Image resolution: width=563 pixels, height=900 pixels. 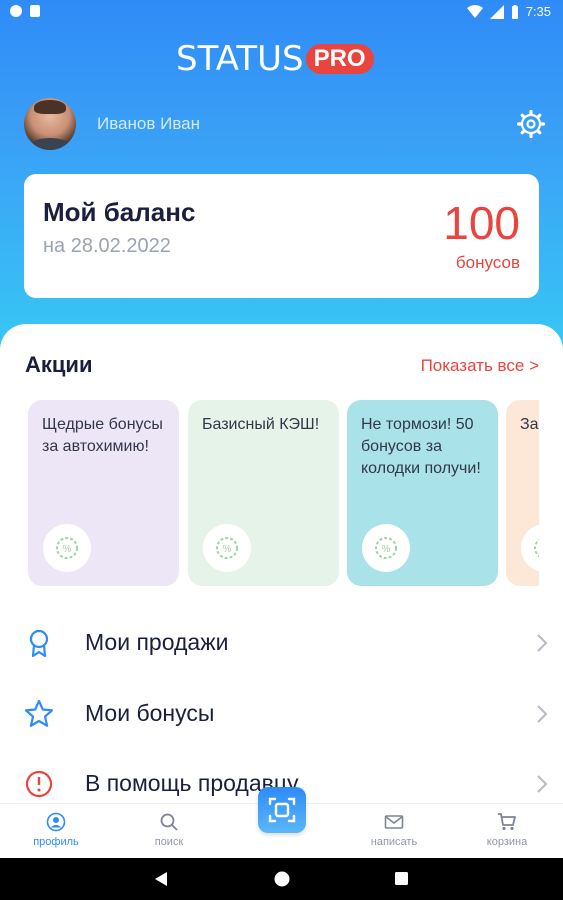 What do you see at coordinates (148, 124) in the screenshot?
I see `user-name: Иванов Иван` at bounding box center [148, 124].